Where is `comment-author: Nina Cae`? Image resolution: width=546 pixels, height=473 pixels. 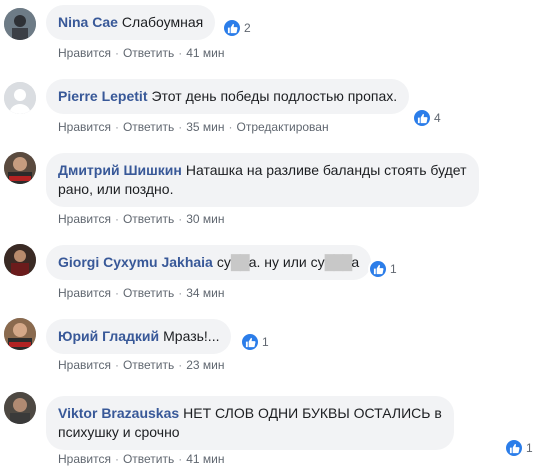
comment-author: Nina Cae is located at coordinates (88, 22).